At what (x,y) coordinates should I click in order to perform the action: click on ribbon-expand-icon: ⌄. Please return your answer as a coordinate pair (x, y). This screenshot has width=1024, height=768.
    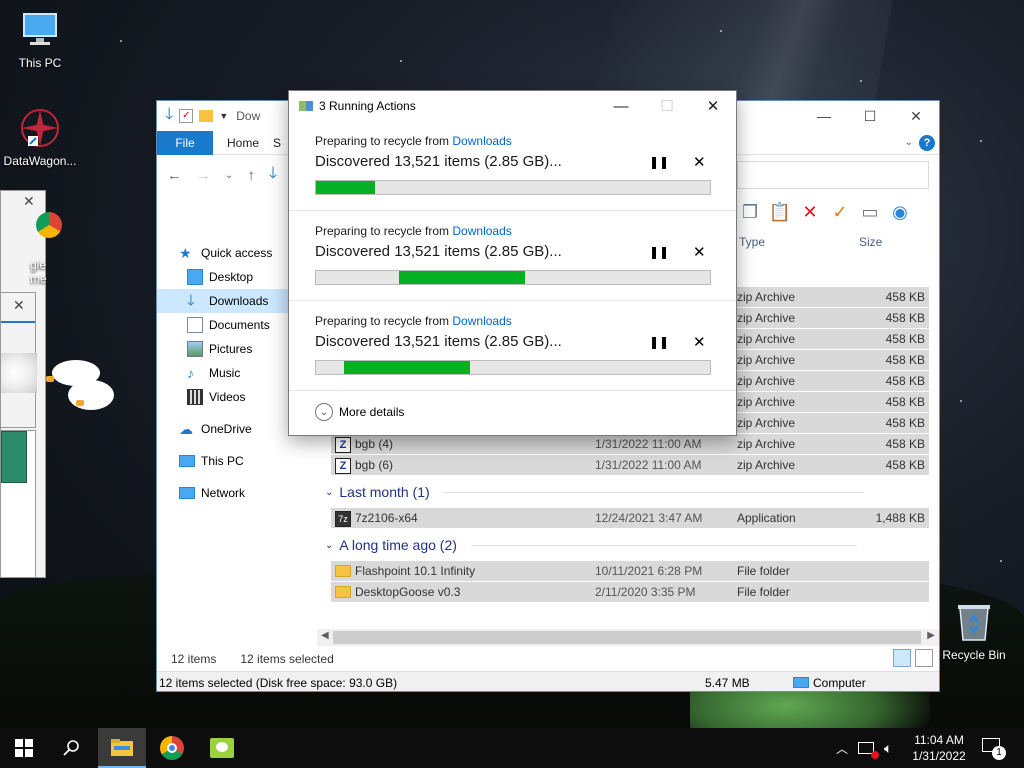
    Looking at the image, I should click on (909, 142).